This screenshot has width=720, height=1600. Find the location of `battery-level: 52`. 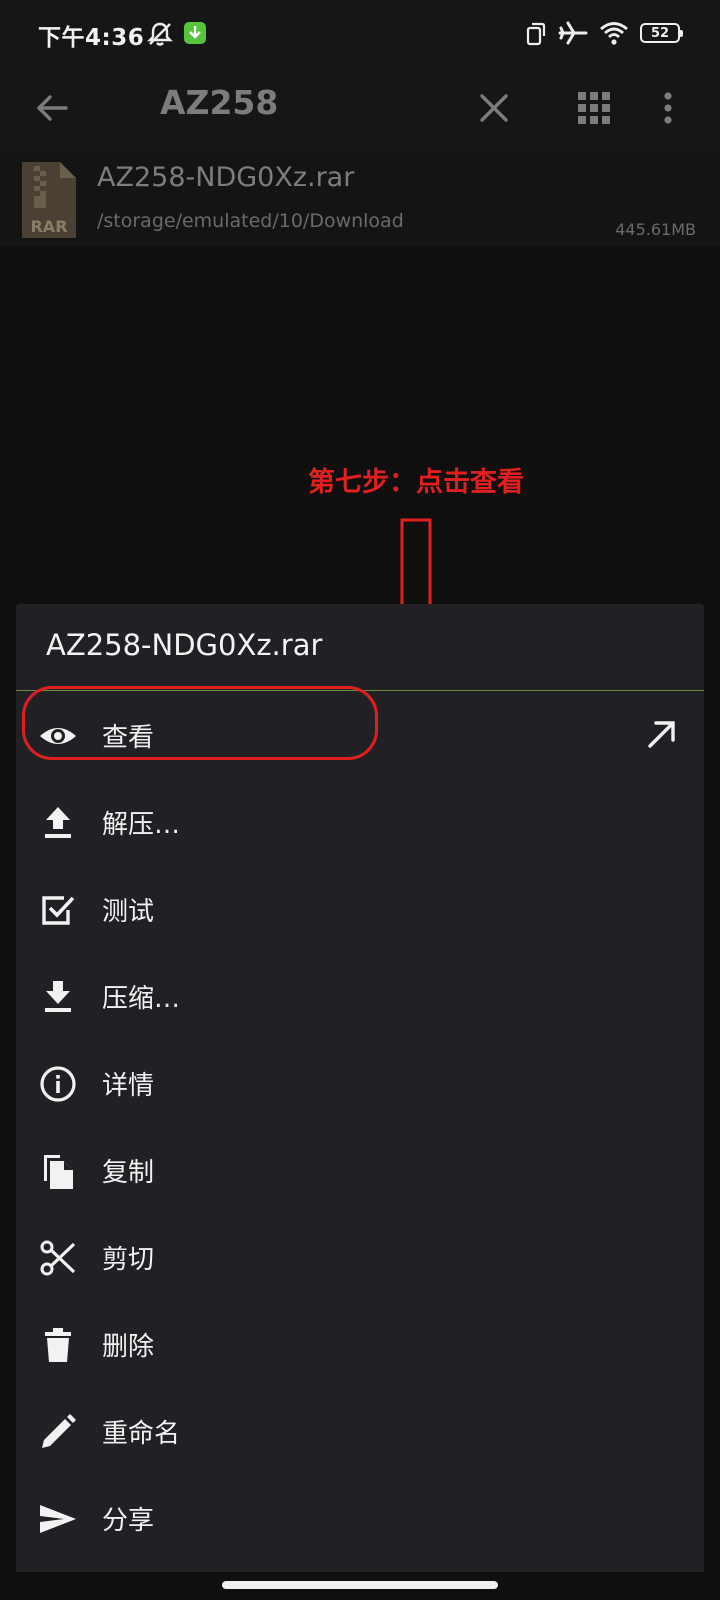

battery-level: 52 is located at coordinates (660, 33).